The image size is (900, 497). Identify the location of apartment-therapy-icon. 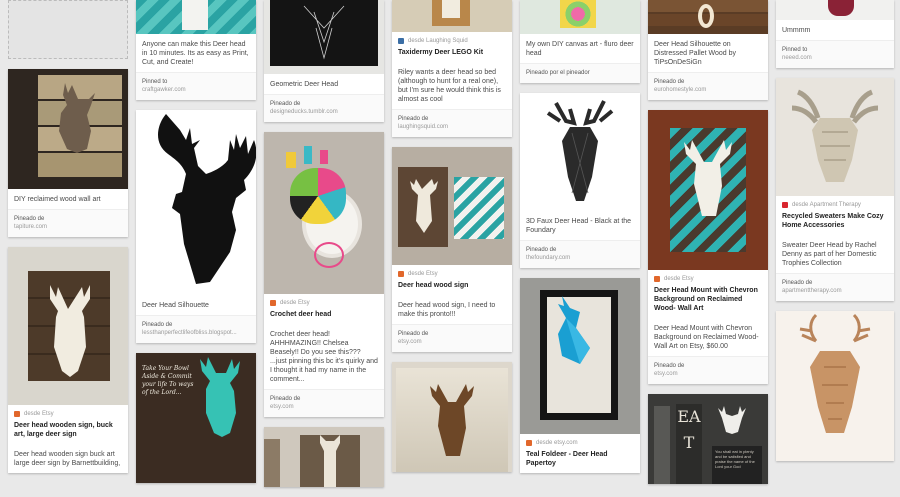
(785, 205).